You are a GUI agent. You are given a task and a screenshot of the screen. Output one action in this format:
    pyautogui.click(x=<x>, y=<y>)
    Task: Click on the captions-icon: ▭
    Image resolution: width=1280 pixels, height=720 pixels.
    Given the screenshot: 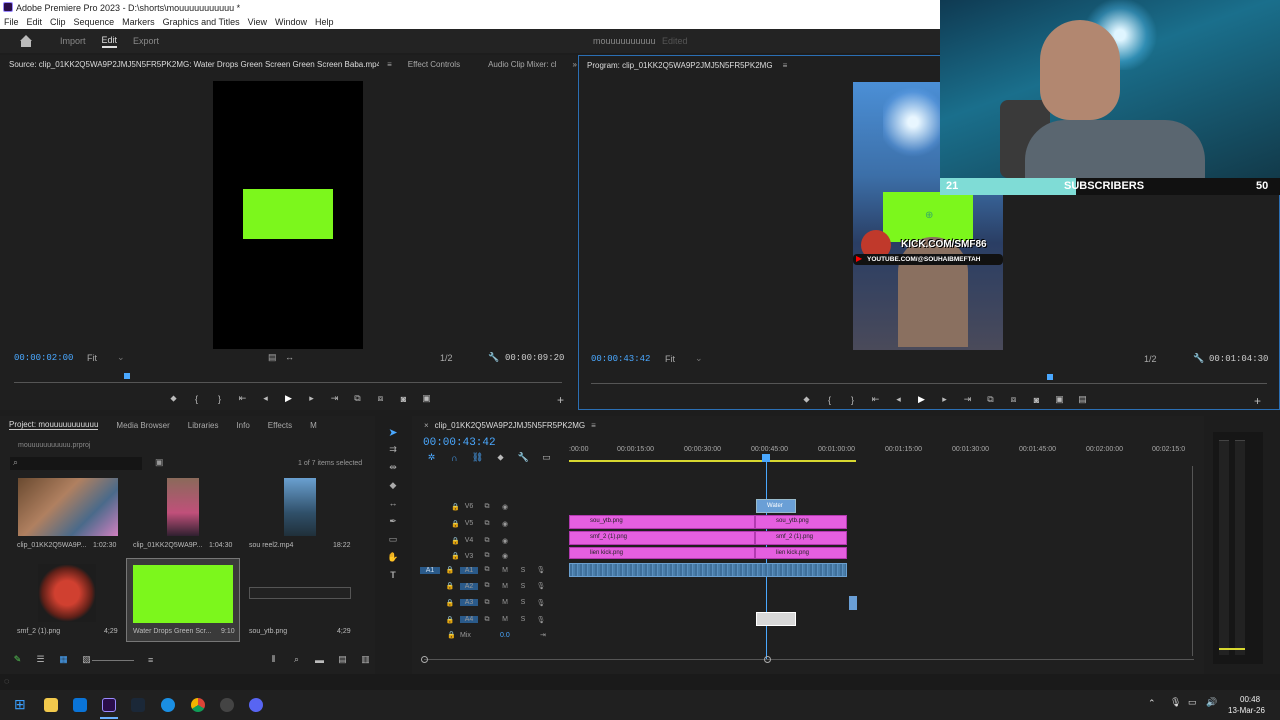 What is the action you would take?
    pyautogui.click(x=546, y=457)
    